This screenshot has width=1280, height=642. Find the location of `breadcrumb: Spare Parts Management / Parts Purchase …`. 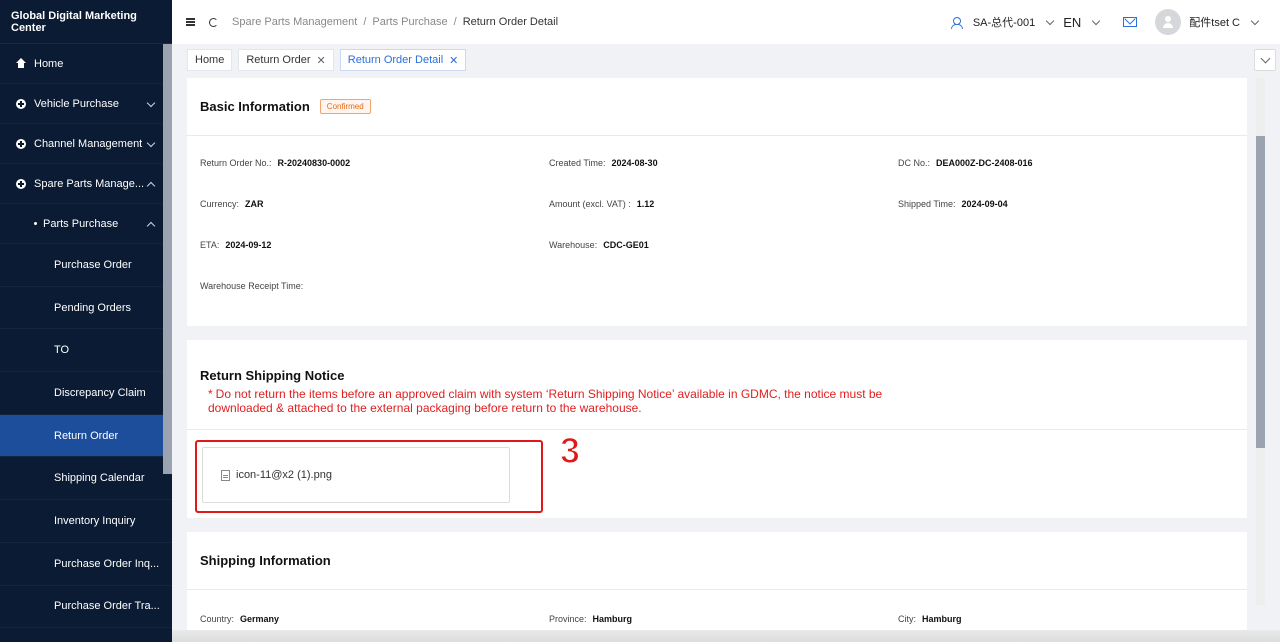

breadcrumb: Spare Parts Management / Parts Purchase … is located at coordinates (395, 22).